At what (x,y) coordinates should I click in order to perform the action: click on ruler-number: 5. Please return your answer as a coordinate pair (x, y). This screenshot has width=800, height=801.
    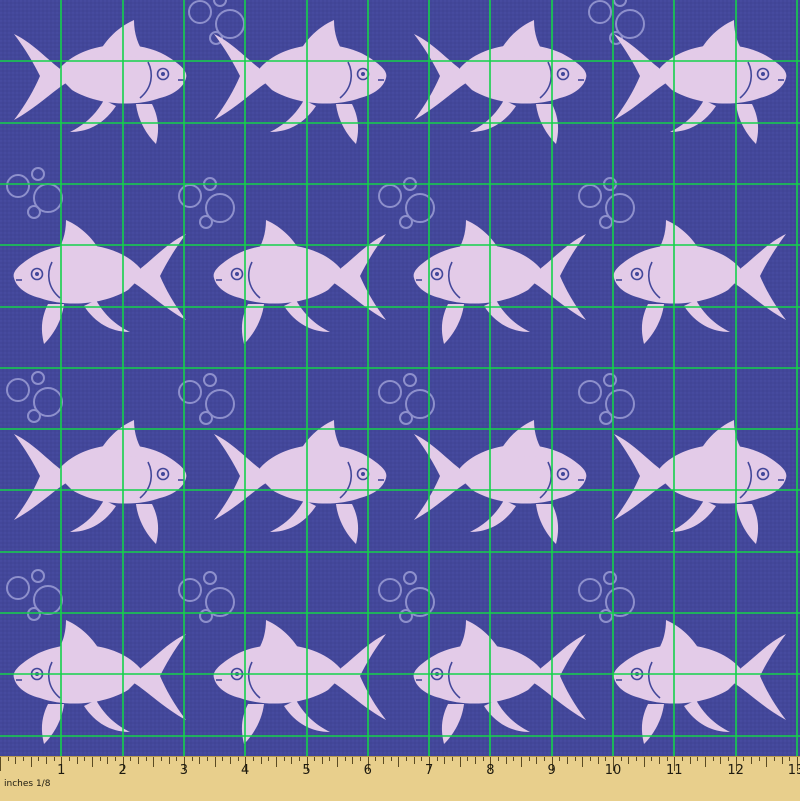
    Looking at the image, I should click on (306, 770).